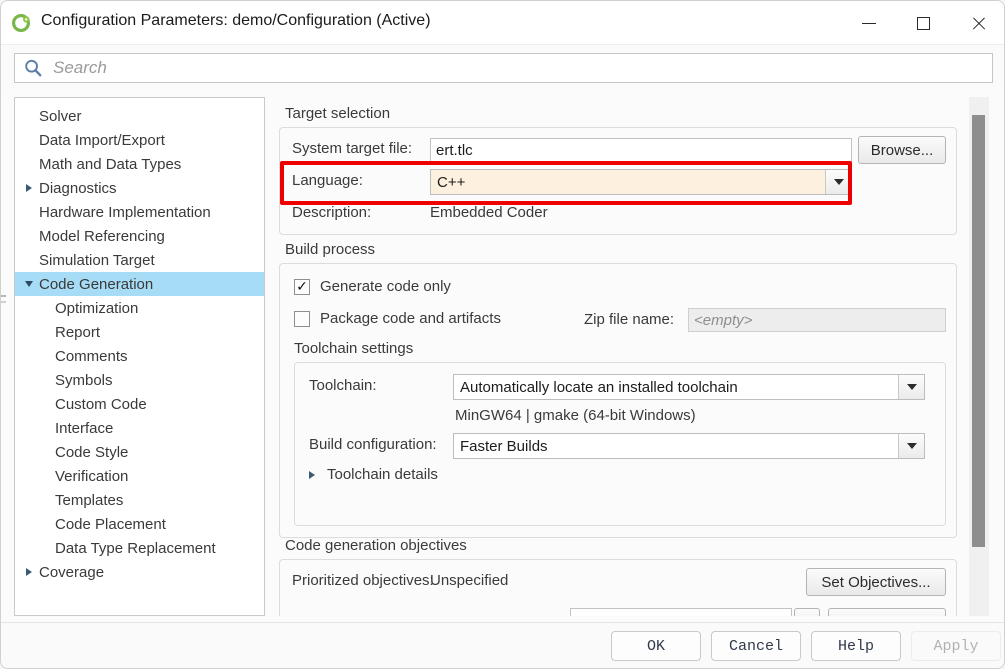 The width and height of the screenshot is (1005, 669). I want to click on apply-button-label: Apply, so click(956, 646).